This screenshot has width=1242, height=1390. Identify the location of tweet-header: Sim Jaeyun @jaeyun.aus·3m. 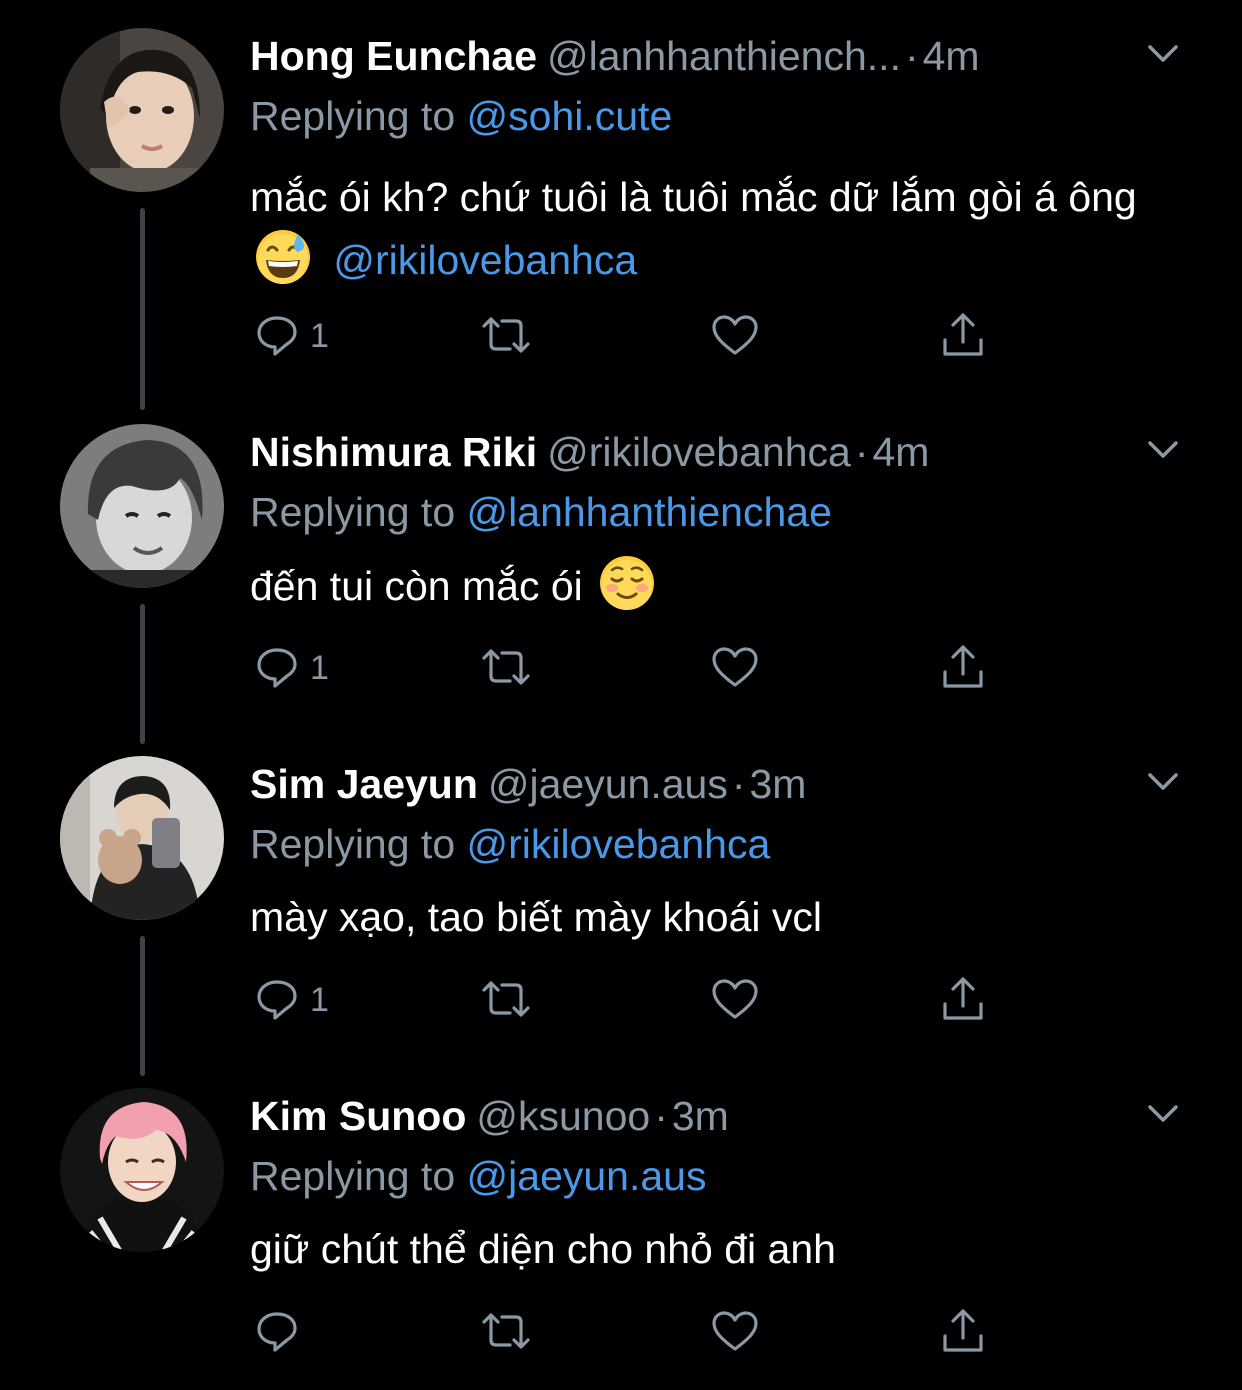
(700, 784).